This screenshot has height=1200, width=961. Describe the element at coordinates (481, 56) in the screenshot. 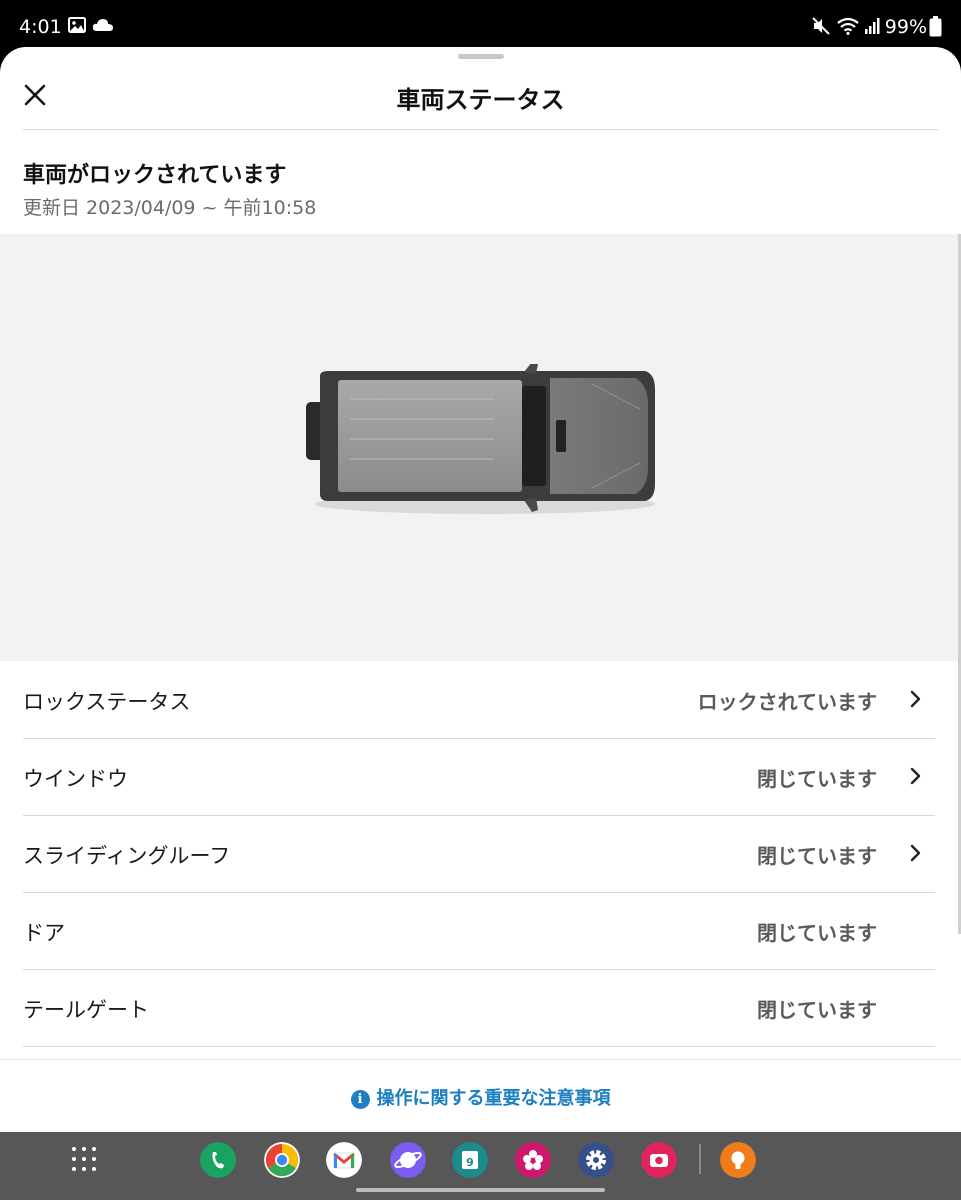

I see `drag-handle` at that location.